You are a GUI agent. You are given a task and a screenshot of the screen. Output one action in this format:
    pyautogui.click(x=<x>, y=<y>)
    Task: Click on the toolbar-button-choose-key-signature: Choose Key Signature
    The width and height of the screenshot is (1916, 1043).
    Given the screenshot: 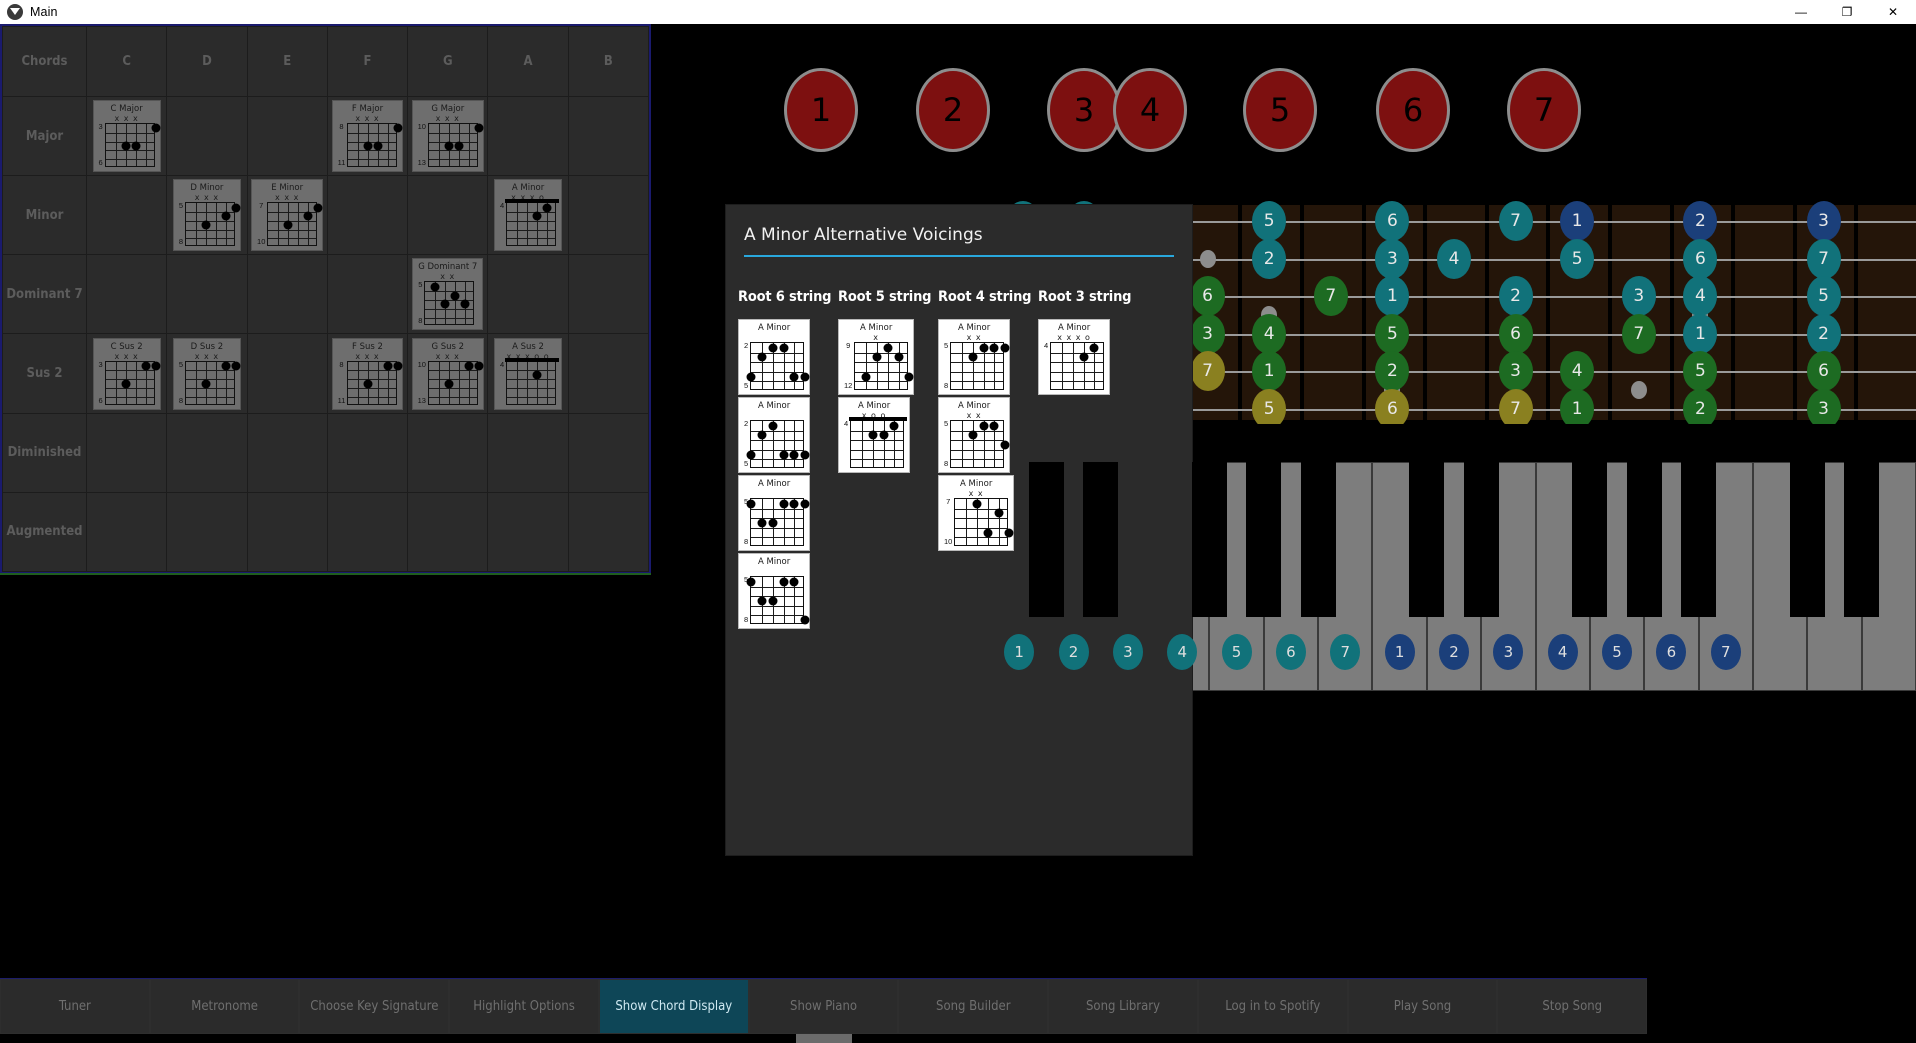 What is the action you would take?
    pyautogui.click(x=374, y=1006)
    